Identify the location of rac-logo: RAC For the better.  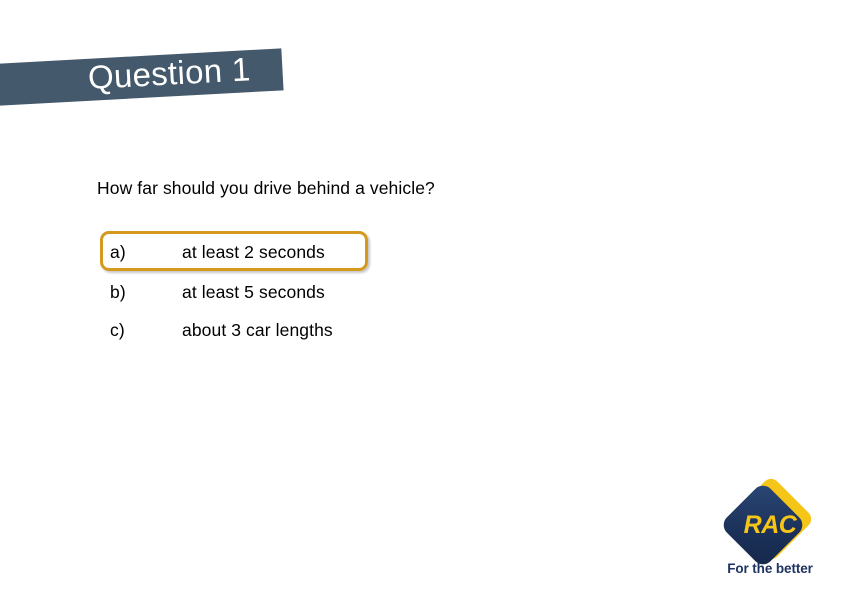
(770, 529).